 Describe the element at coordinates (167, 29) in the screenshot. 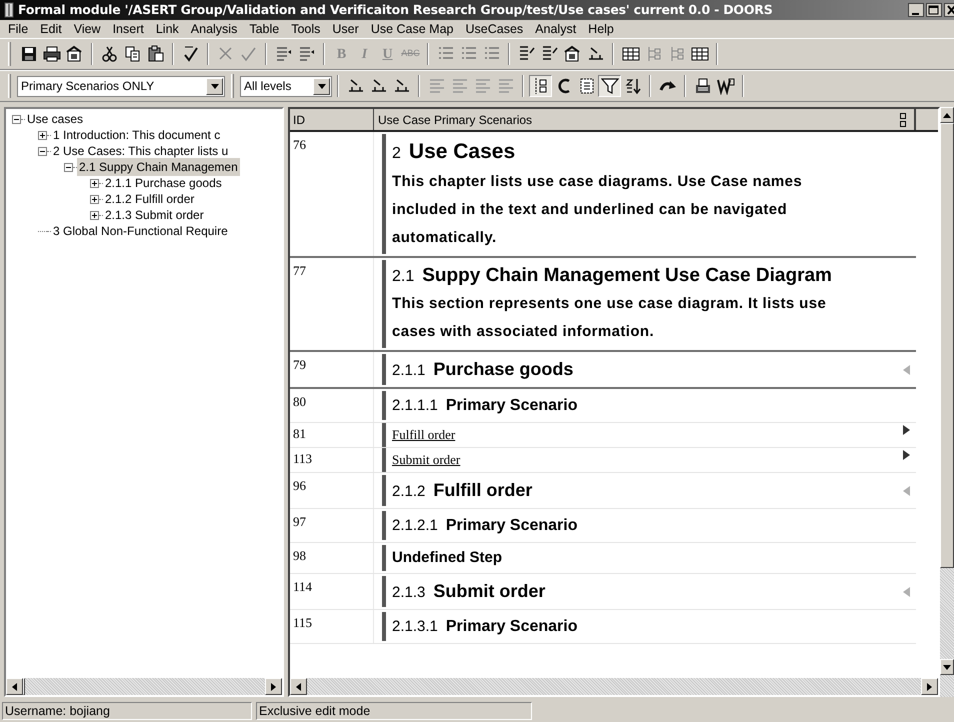

I see `menu-item: Link` at that location.